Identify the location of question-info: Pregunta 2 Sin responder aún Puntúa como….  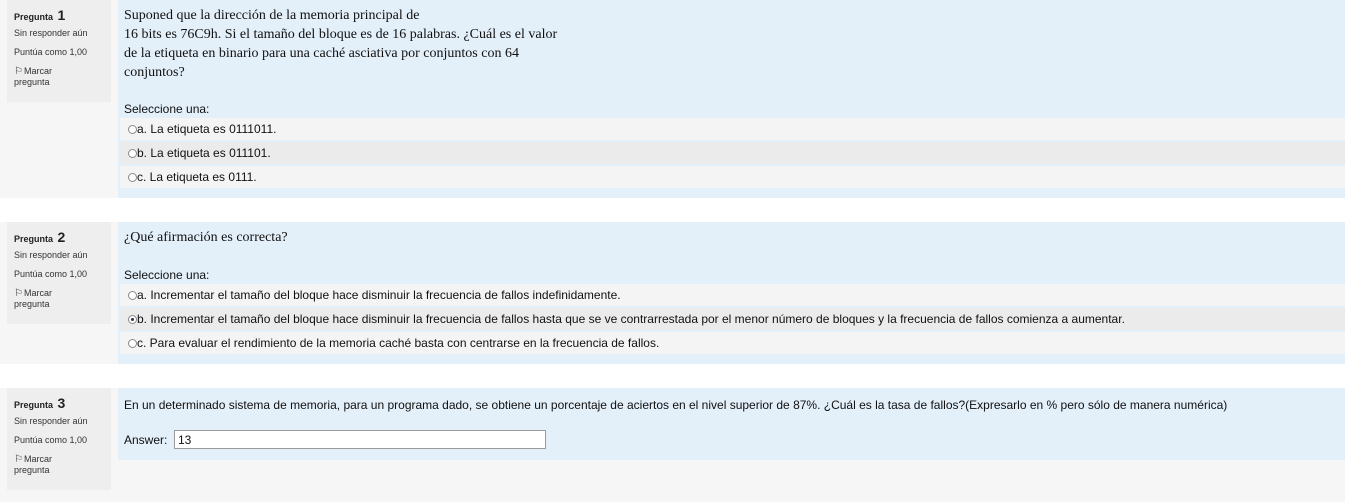
(59, 273).